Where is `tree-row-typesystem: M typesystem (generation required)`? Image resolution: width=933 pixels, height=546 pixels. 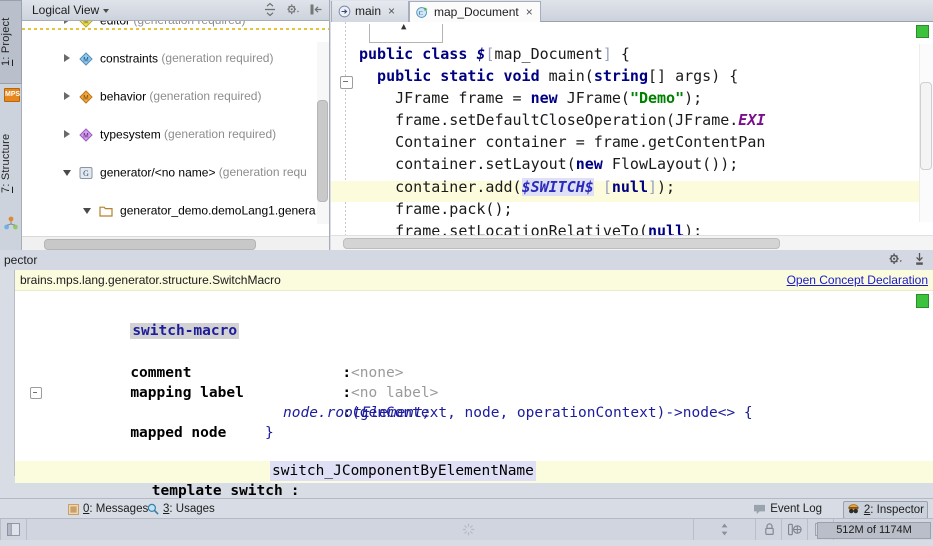
tree-row-typesystem: M typesystem (generation required) is located at coordinates (175, 134).